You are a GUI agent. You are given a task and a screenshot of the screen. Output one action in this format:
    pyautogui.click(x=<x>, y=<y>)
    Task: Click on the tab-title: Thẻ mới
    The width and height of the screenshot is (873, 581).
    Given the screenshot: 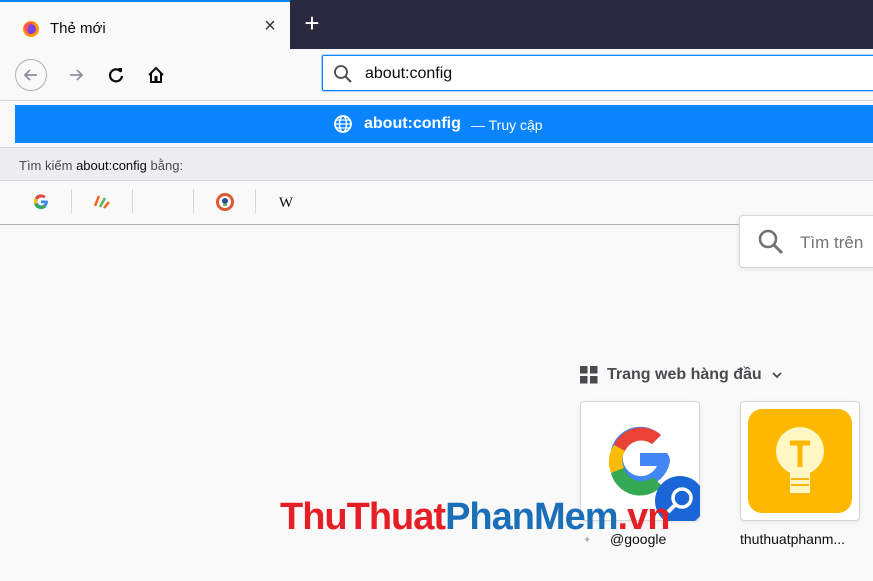 What is the action you would take?
    pyautogui.click(x=78, y=28)
    